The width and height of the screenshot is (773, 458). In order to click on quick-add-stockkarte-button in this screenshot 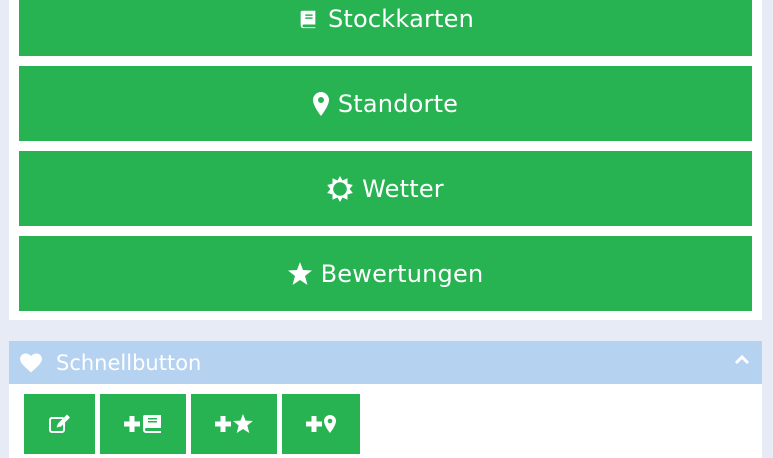, I will do `click(143, 424)`.